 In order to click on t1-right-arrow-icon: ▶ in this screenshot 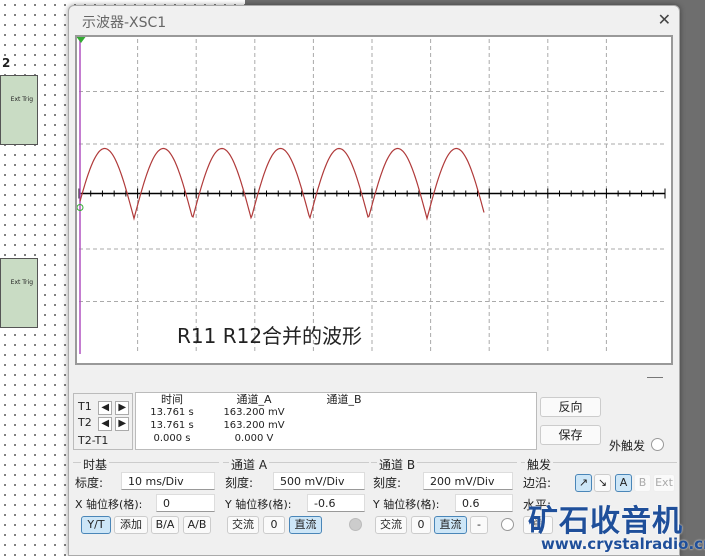, I will do `click(122, 408)`.